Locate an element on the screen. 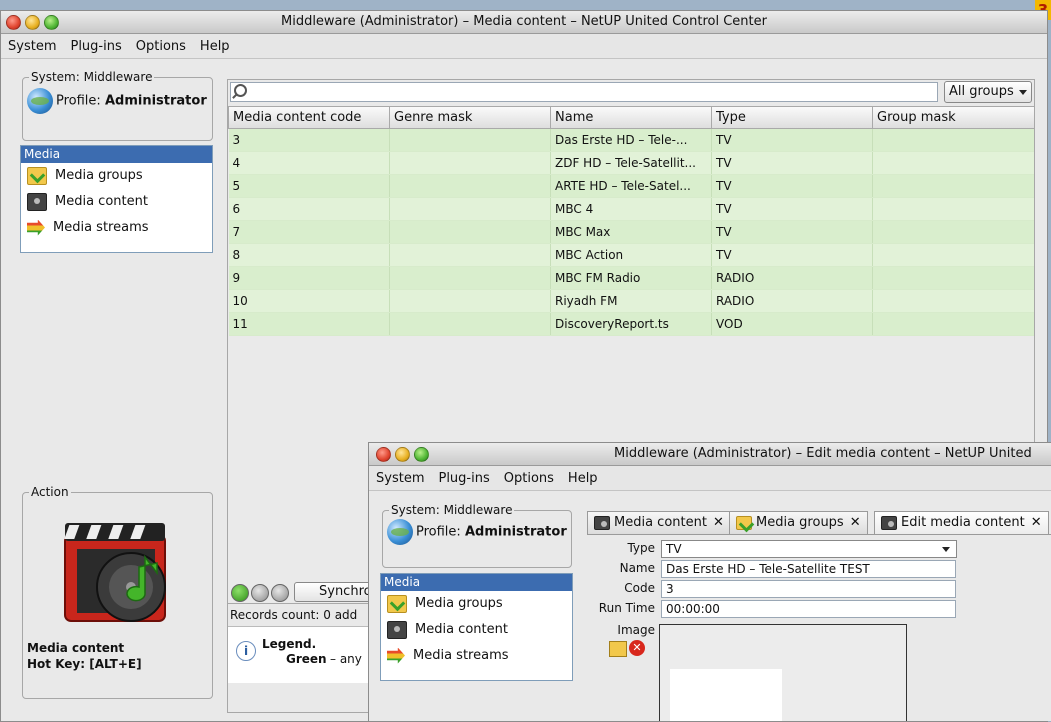 This screenshot has height=722, width=1051. column-header-name: Name is located at coordinates (631, 118).